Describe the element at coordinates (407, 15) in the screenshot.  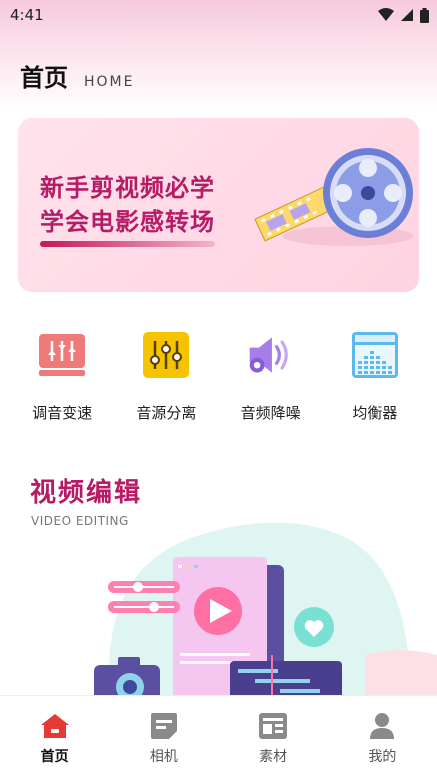
I see `signal-icon` at that location.